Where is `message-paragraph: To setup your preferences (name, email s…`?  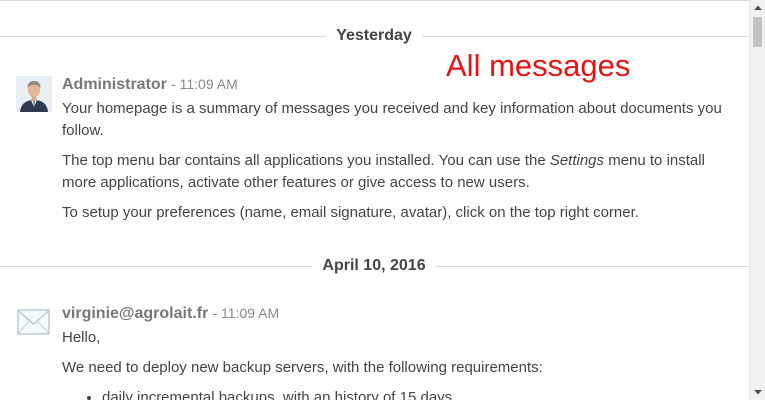 message-paragraph: To setup your preferences (name, email s… is located at coordinates (350, 212).